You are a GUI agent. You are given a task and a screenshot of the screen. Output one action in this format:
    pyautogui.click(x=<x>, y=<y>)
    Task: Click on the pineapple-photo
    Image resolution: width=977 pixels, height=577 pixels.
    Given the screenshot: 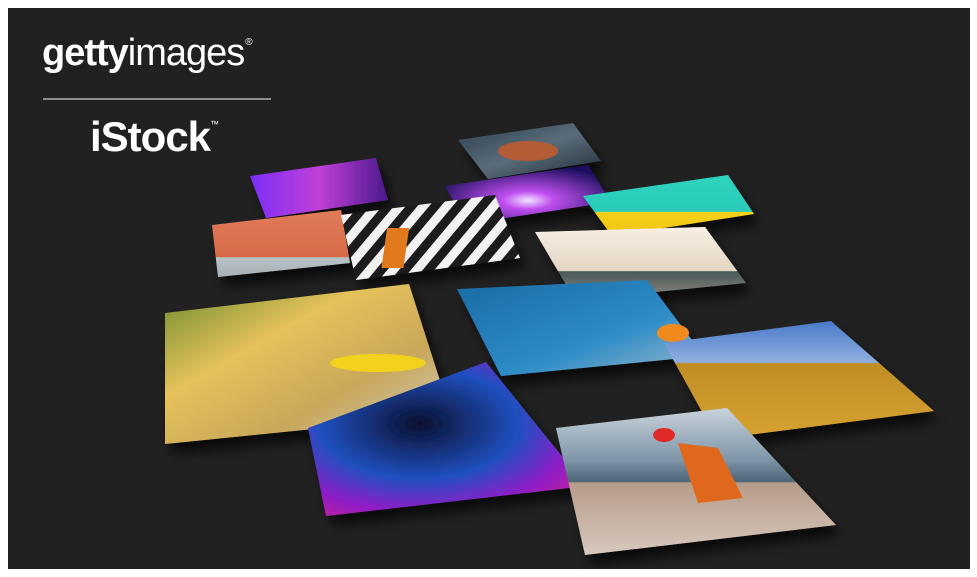 What is the action you would take?
    pyautogui.click(x=668, y=205)
    